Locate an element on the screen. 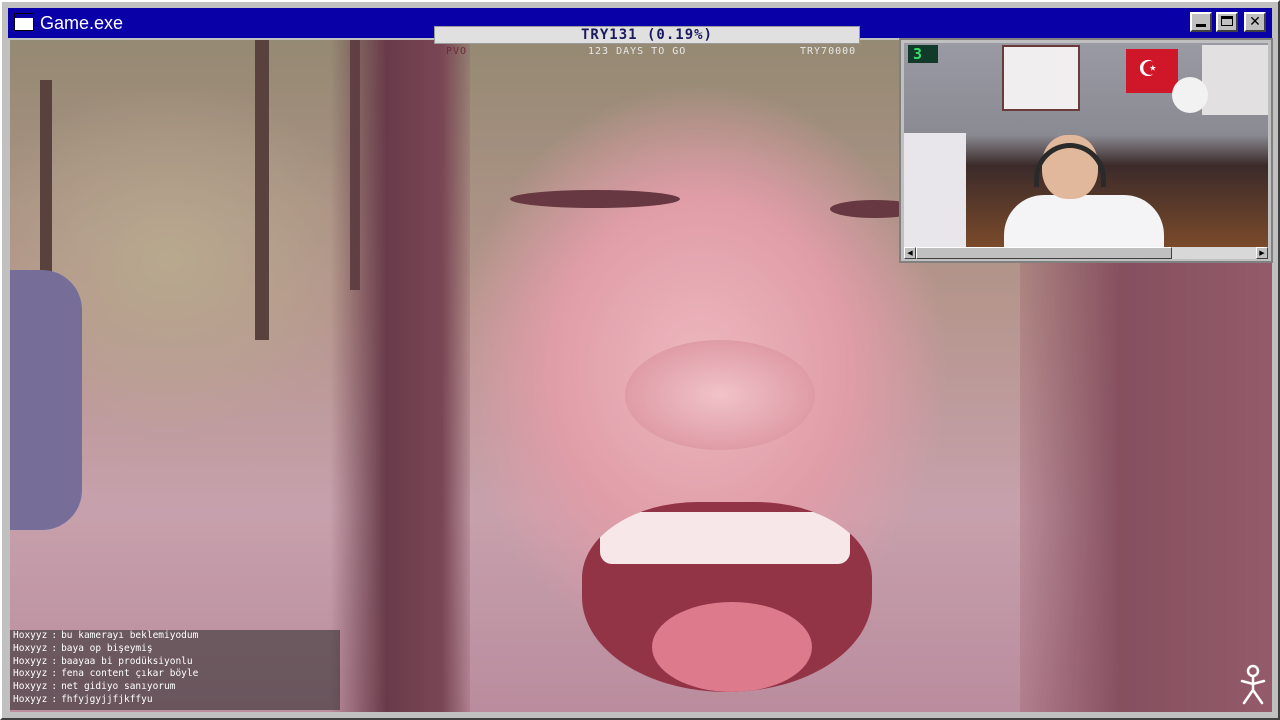 Image resolution: width=1280 pixels, height=720 pixels. window-title: Game.exe is located at coordinates (82, 23).